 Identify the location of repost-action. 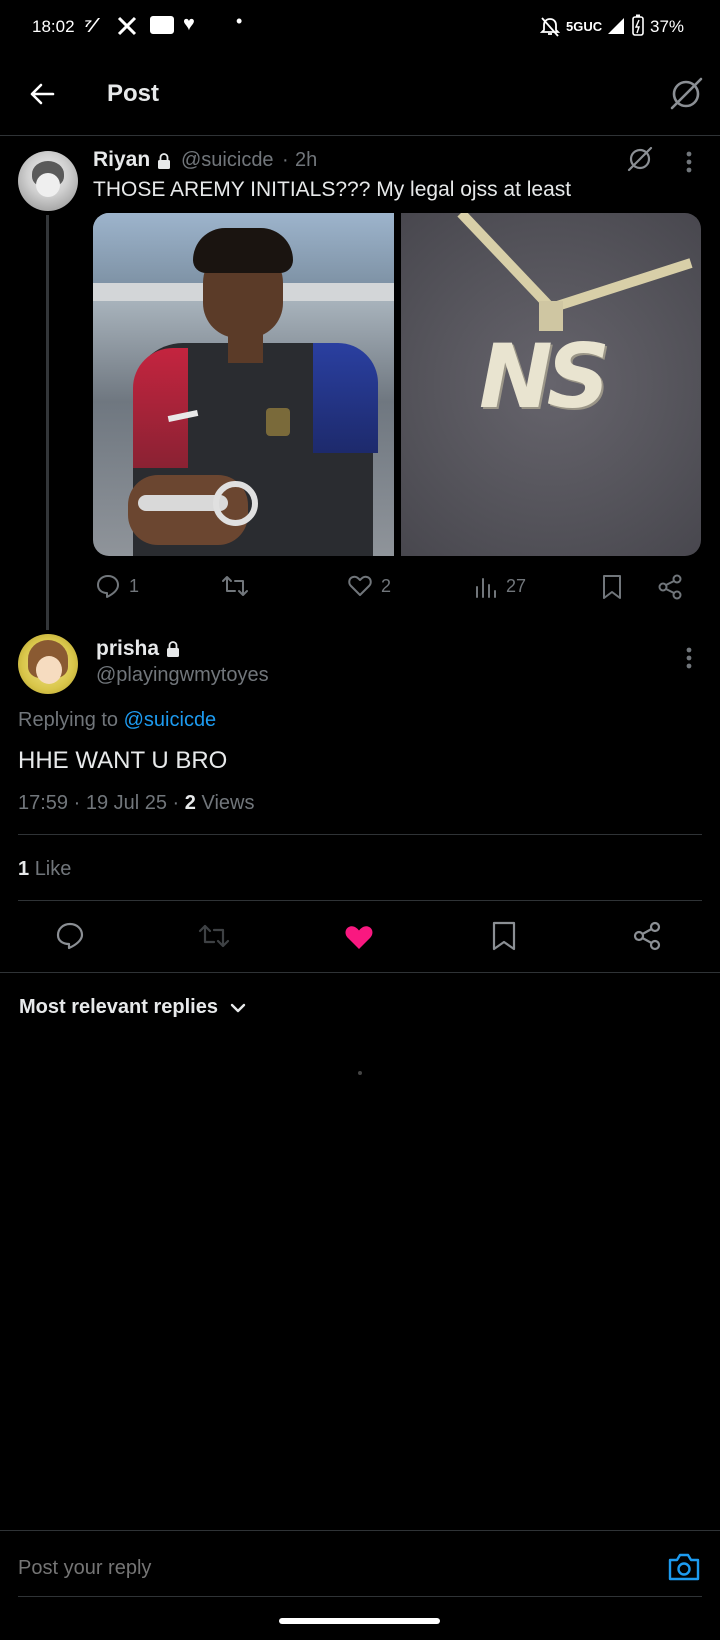
(235, 586).